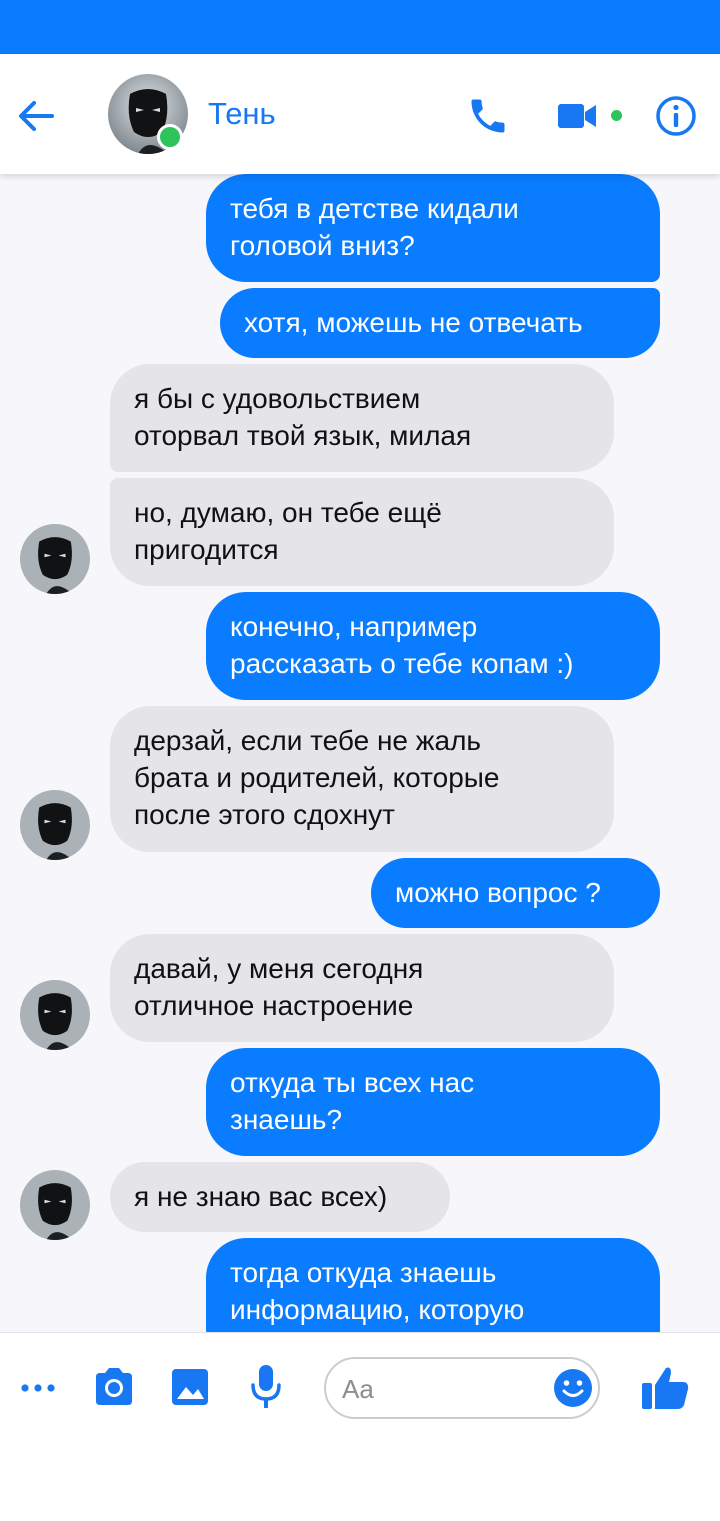  I want to click on back-arrow-icon, so click(36, 116).